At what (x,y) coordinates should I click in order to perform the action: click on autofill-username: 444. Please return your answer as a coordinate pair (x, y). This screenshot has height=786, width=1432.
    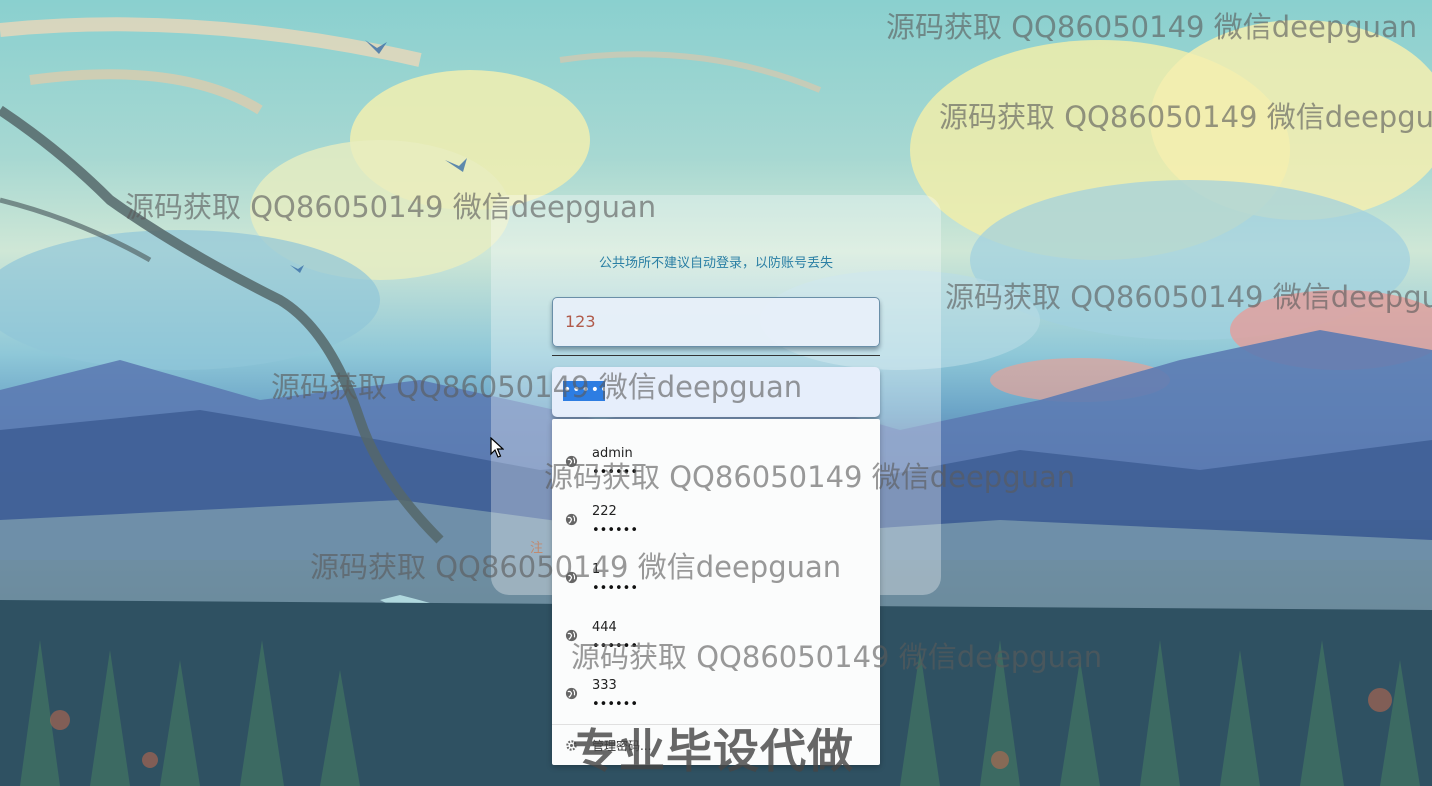
    Looking at the image, I should click on (604, 627).